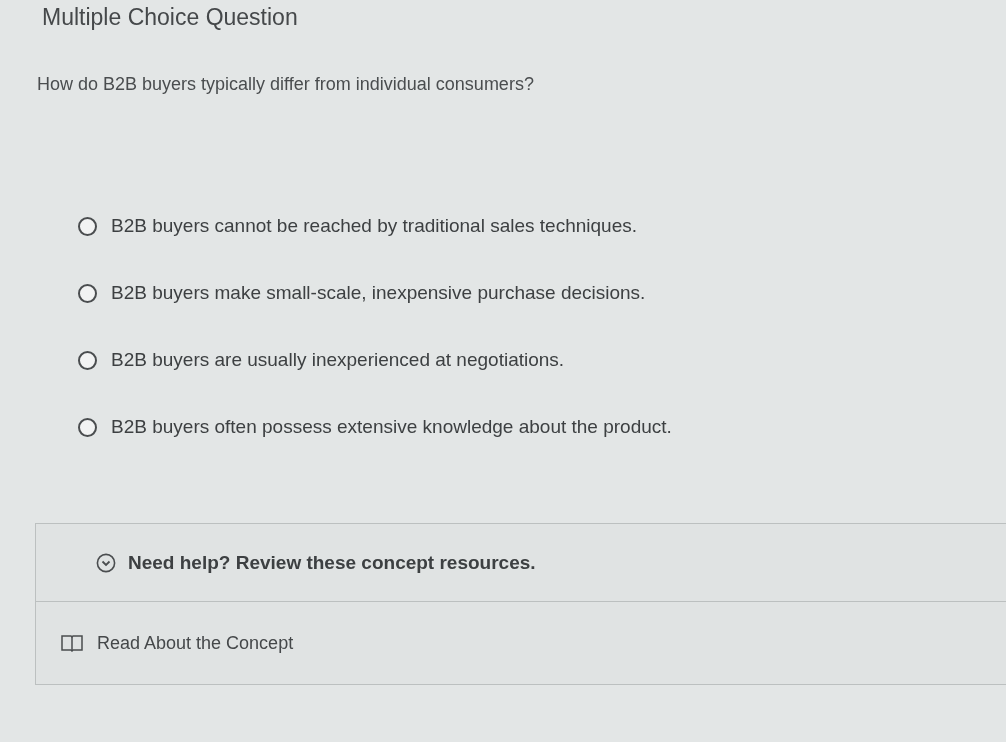 The width and height of the screenshot is (1006, 742). Describe the element at coordinates (195, 643) in the screenshot. I see `resource-link: Read About the Concept` at that location.